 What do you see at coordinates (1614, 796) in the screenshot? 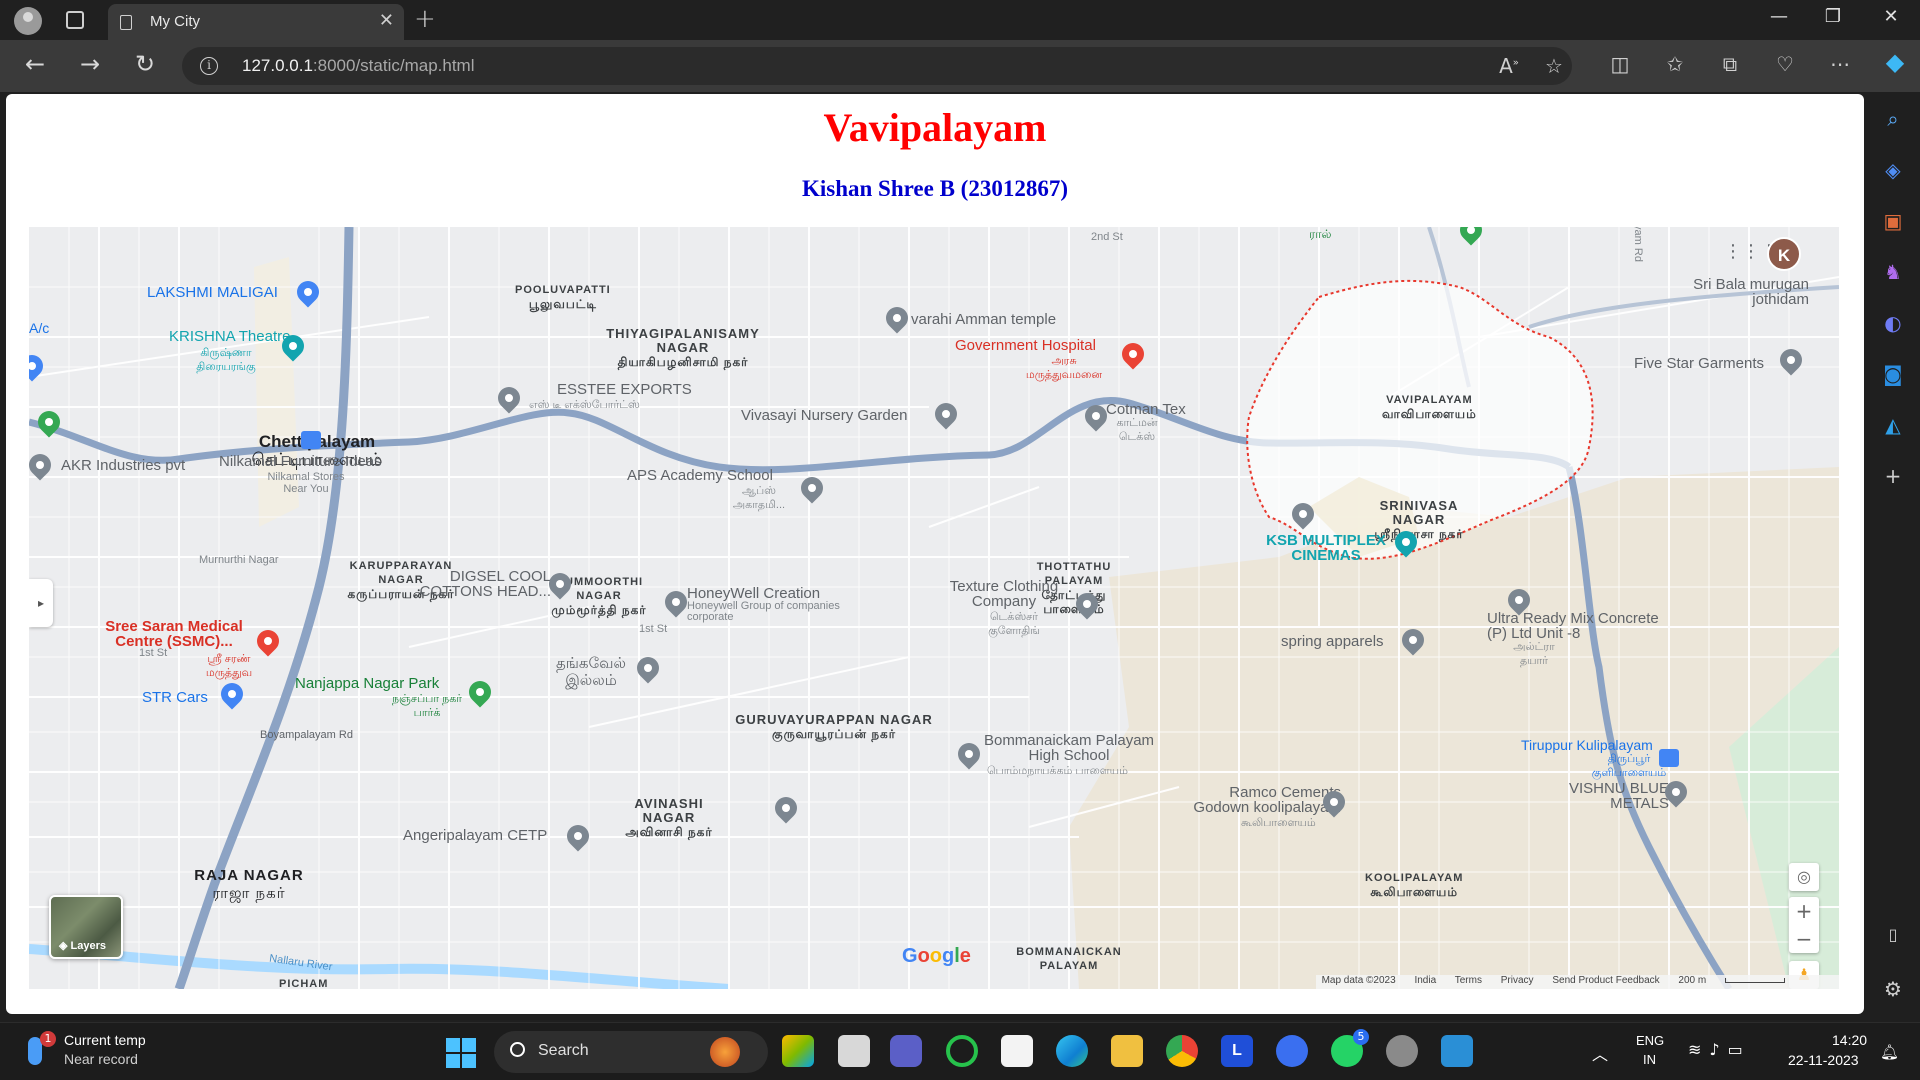
I see `poi-vishnu-blue-metals: VISHNU BLUE METALS` at bounding box center [1614, 796].